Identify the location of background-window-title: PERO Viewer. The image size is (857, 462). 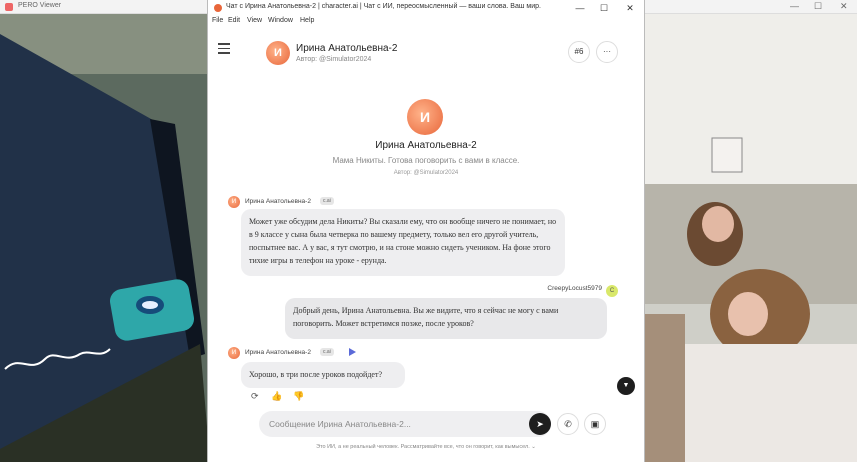
(40, 5).